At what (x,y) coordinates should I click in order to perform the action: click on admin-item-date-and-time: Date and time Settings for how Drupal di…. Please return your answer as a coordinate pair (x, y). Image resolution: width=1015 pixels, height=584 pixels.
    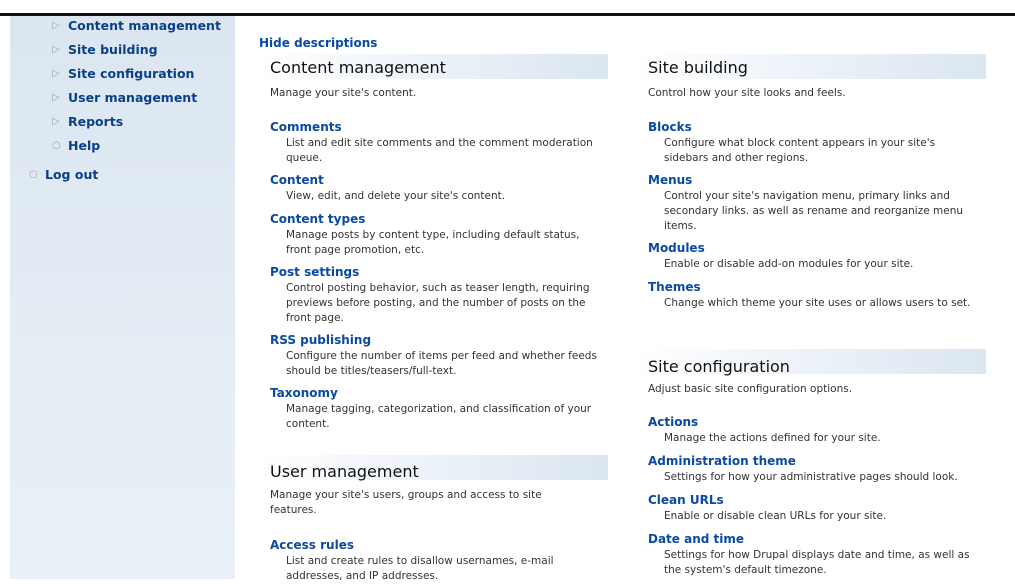
    Looking at the image, I should click on (813, 555).